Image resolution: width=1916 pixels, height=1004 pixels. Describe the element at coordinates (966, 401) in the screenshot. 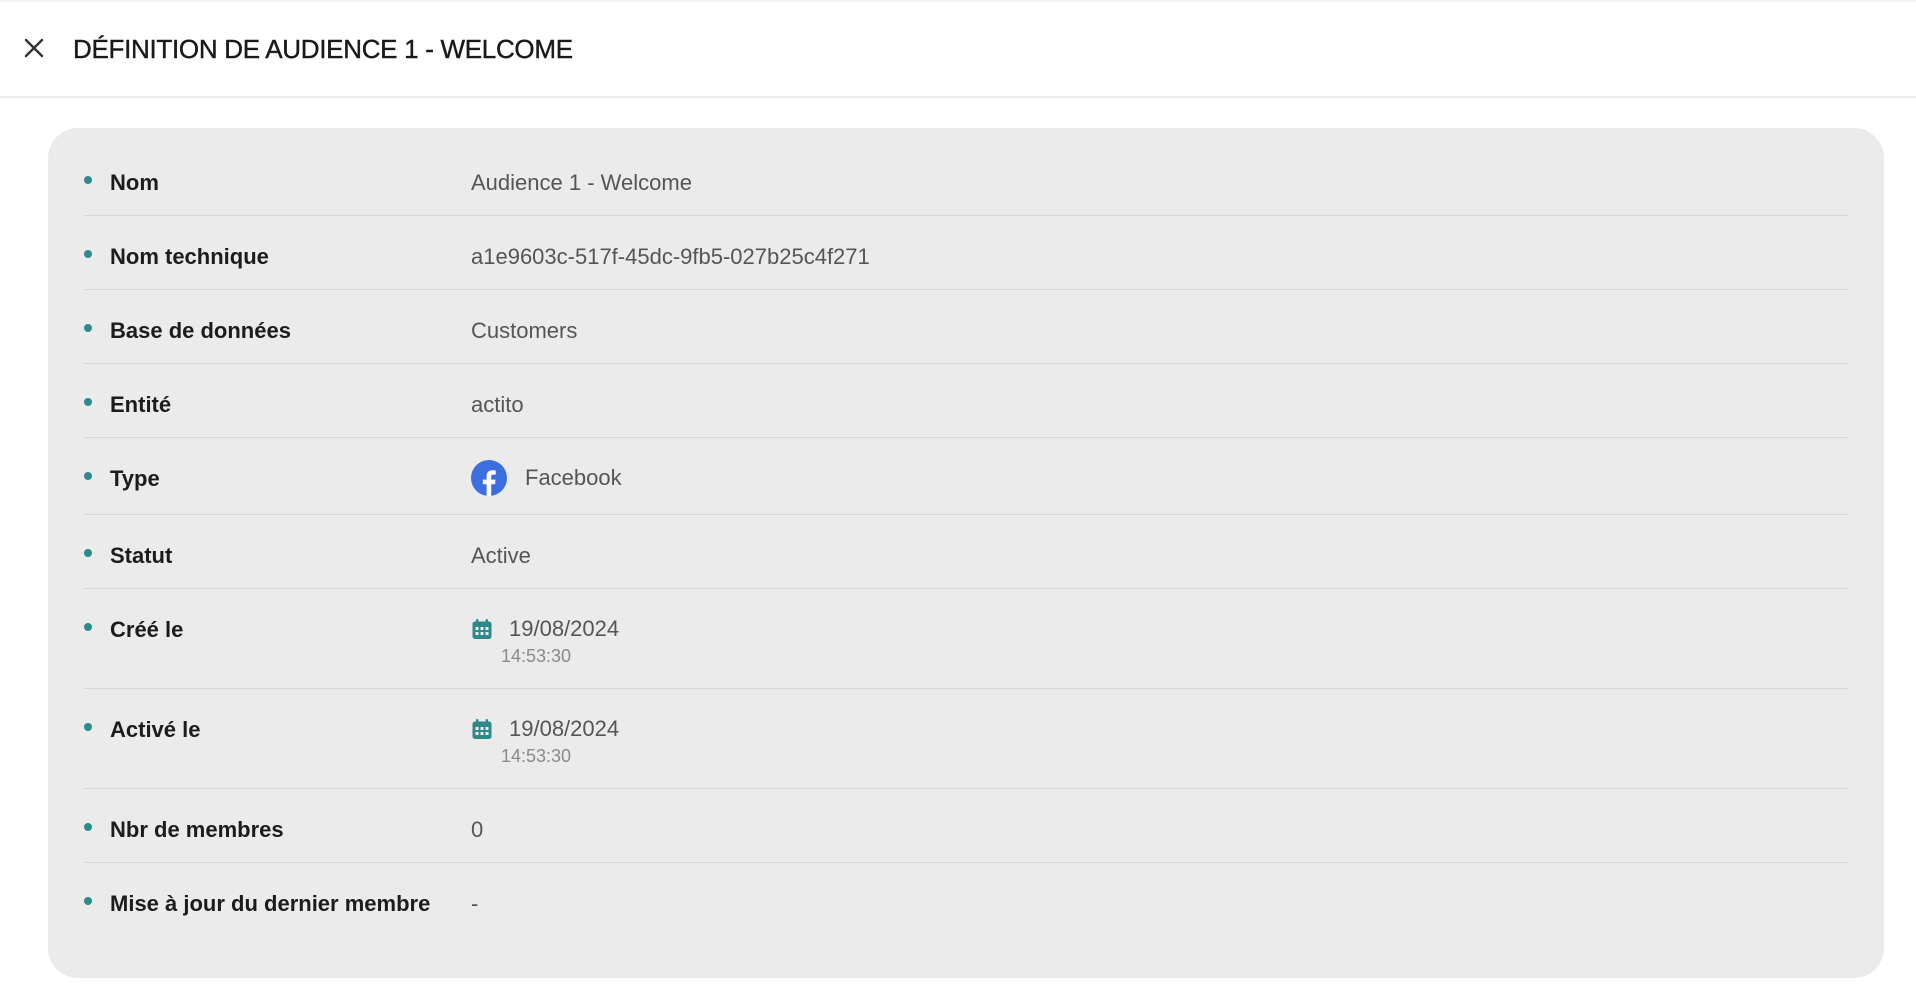

I see `row-entite: Entité actito` at that location.